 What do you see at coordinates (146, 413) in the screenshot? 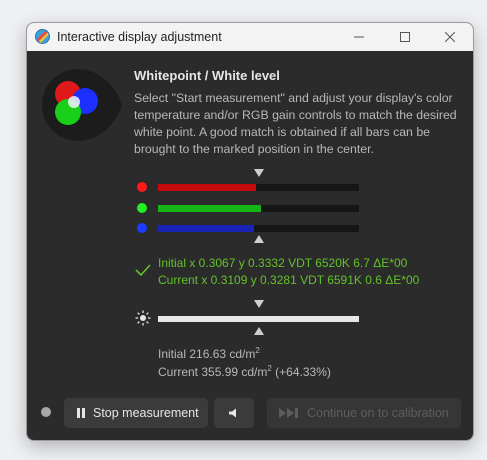
I see `stop-measurement-label: Stop measurement` at bounding box center [146, 413].